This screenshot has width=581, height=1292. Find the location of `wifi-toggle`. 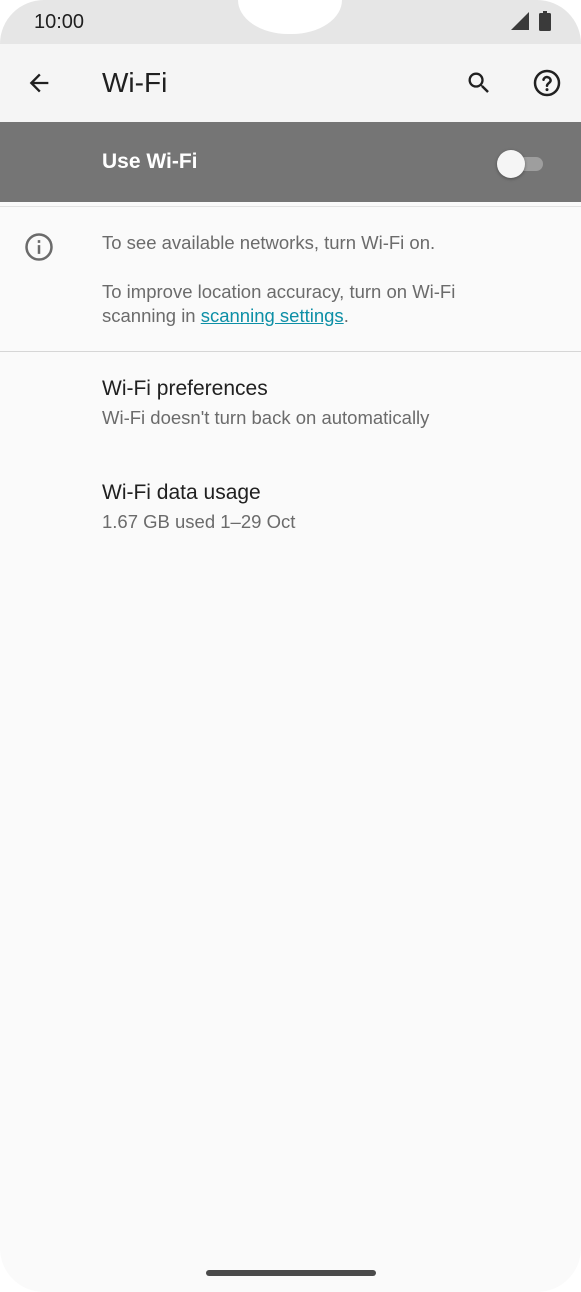

wifi-toggle is located at coordinates (520, 164).